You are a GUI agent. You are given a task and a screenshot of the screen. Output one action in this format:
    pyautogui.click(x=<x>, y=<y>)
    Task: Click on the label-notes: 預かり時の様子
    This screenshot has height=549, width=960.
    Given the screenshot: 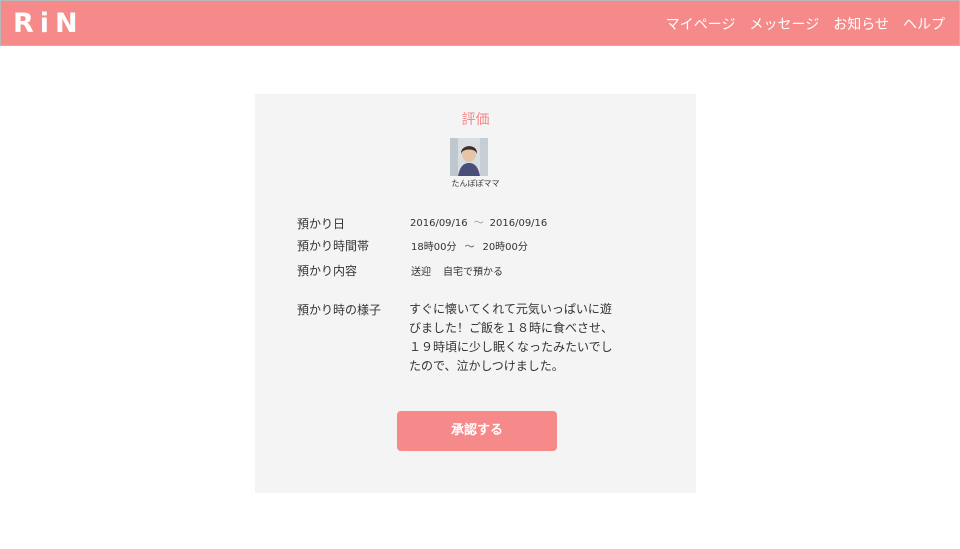 What is the action you would take?
    pyautogui.click(x=339, y=310)
    